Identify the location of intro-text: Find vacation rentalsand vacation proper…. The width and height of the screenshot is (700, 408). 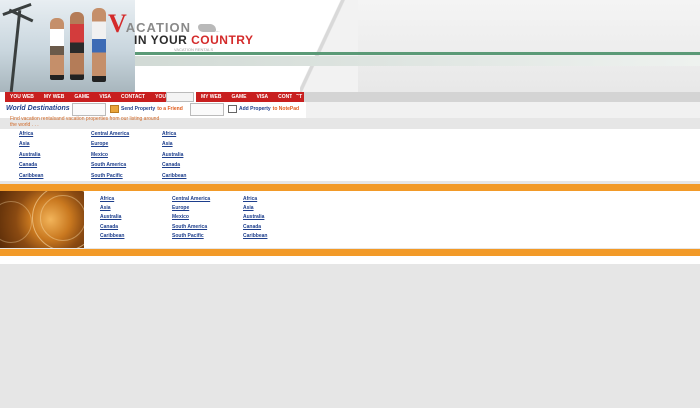
(85, 122).